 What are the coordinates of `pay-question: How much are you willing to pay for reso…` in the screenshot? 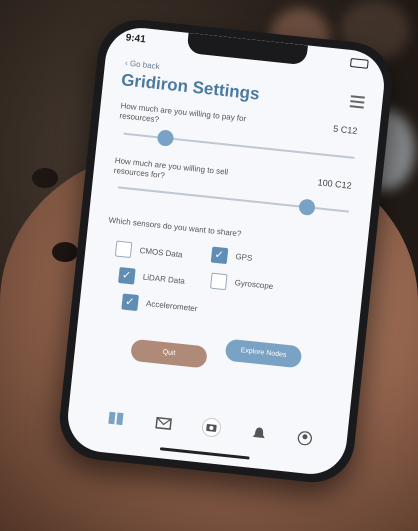 It's located at (183, 113).